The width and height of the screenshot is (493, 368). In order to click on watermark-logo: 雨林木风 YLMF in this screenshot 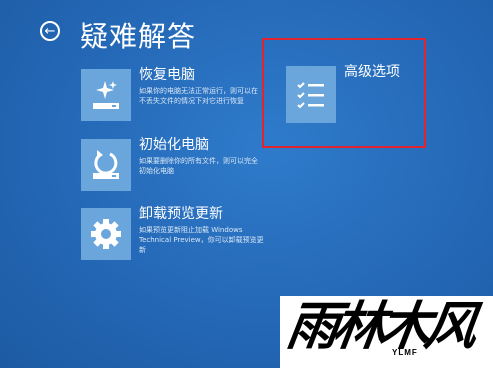, I will do `click(386, 332)`.